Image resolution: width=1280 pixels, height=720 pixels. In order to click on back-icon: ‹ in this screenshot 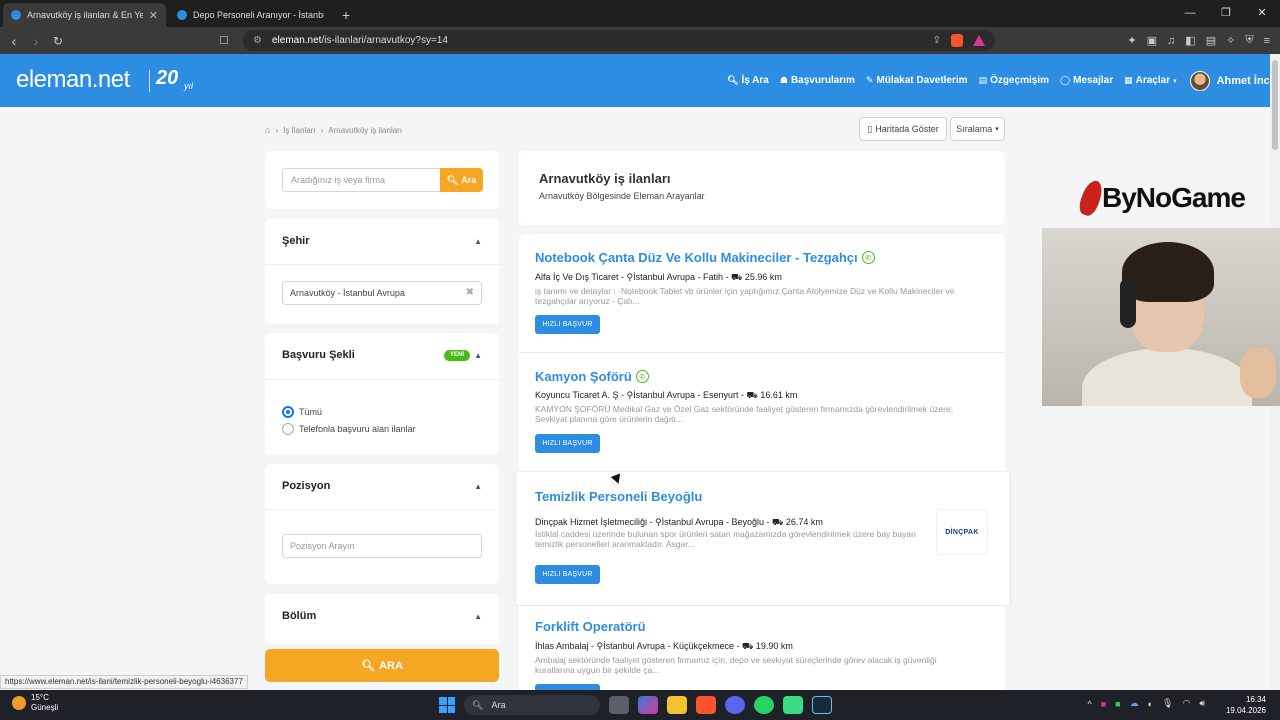, I will do `click(14, 41)`.